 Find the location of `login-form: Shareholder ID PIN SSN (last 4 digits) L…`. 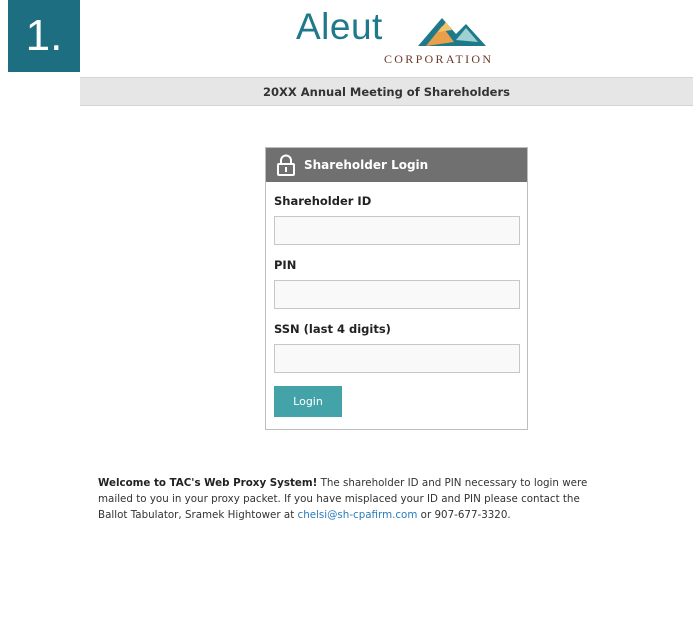

login-form: Shareholder ID PIN SSN (last 4 digits) L… is located at coordinates (396, 299).